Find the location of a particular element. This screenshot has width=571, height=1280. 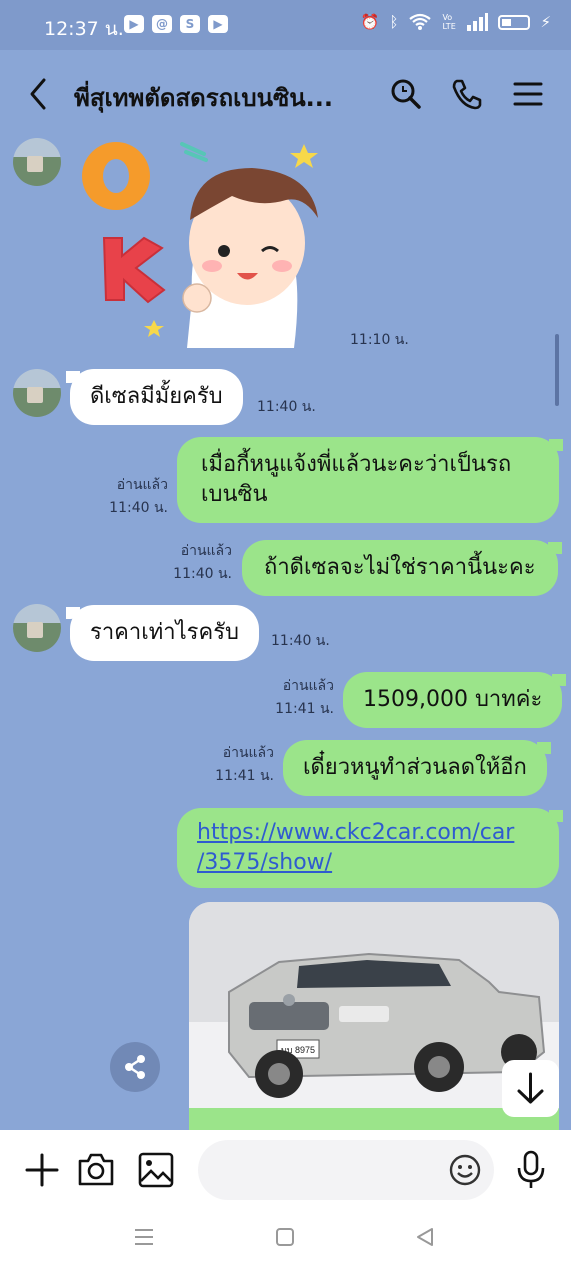

camera-icon is located at coordinates (96, 1169).